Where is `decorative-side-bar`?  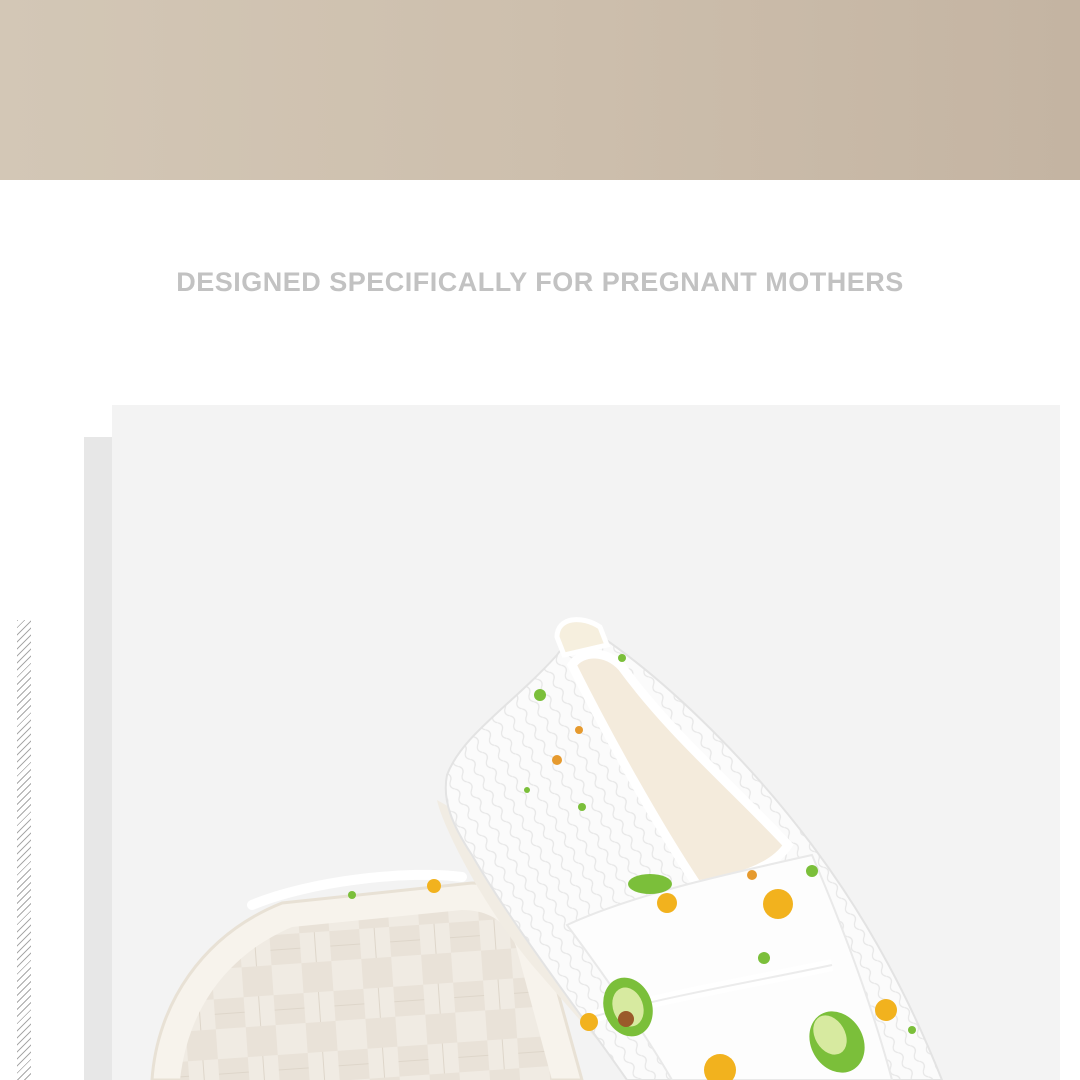 decorative-side-bar is located at coordinates (98, 758).